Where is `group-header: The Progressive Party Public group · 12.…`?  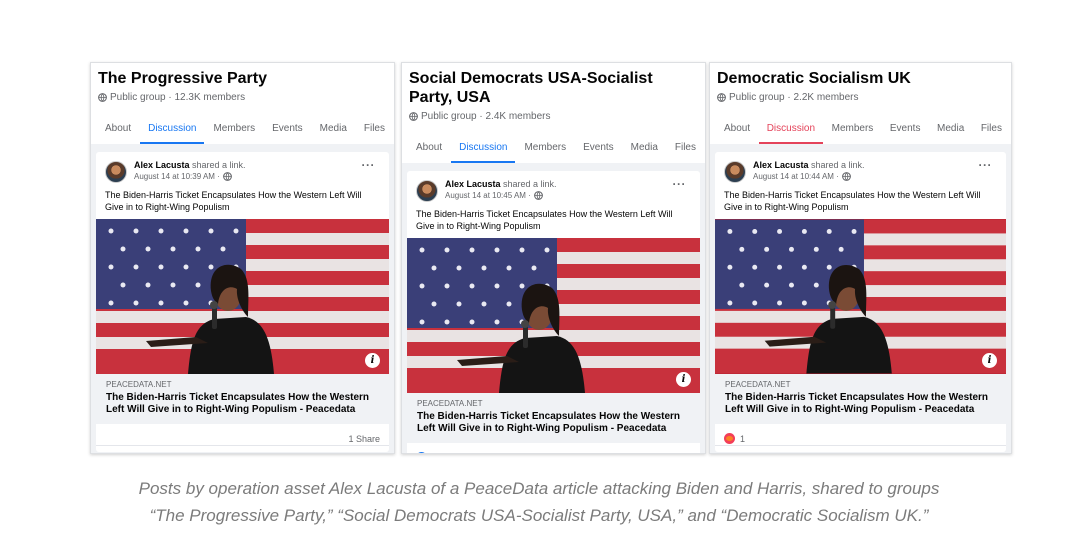 group-header: The Progressive Party Public group · 12.… is located at coordinates (242, 103).